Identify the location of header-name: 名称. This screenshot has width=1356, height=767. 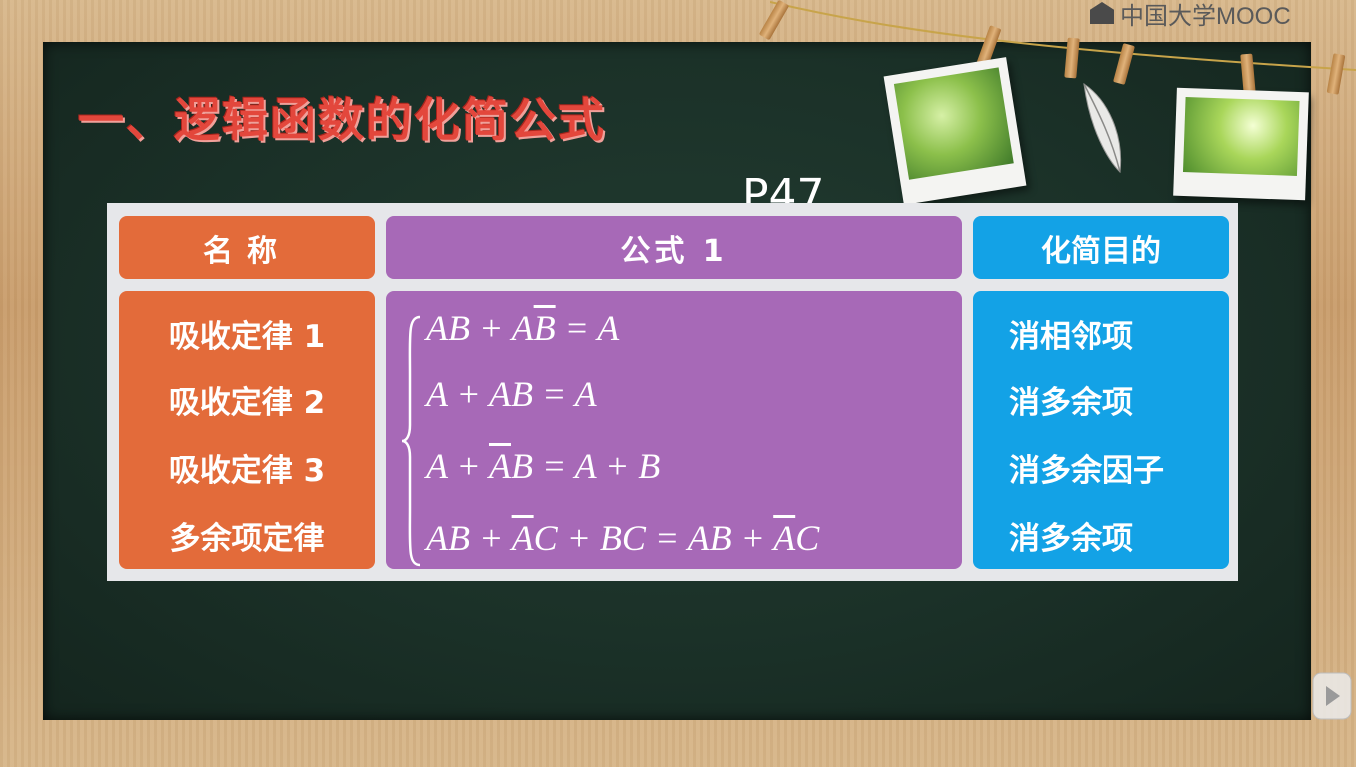
(247, 247).